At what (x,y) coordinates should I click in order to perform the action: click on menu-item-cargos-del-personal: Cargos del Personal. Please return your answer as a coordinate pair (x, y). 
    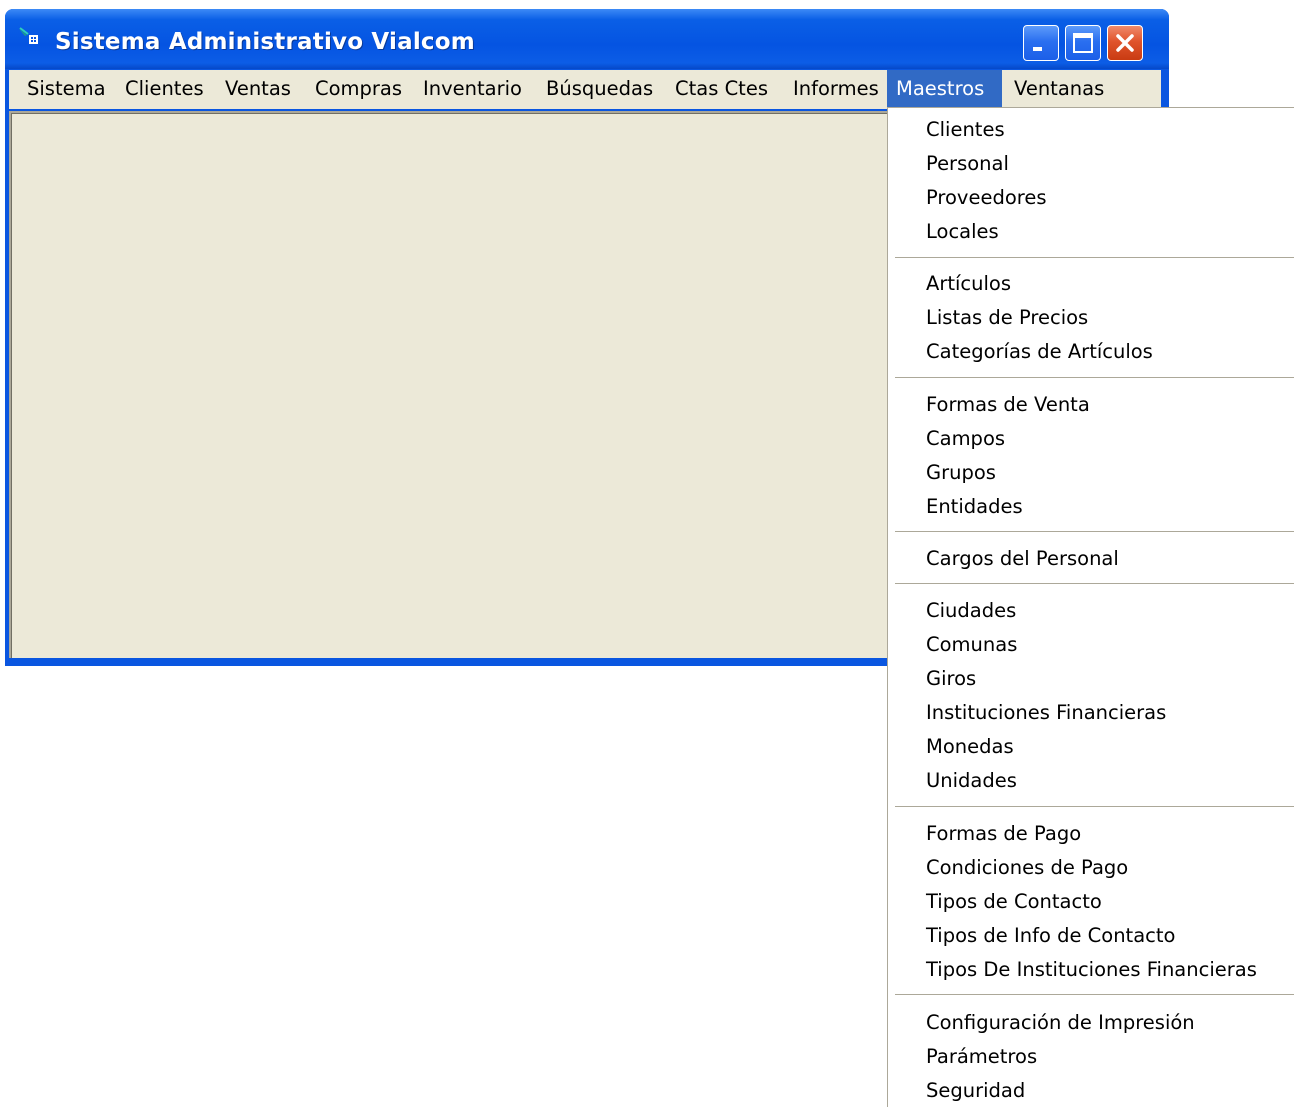
    Looking at the image, I should click on (1022, 559).